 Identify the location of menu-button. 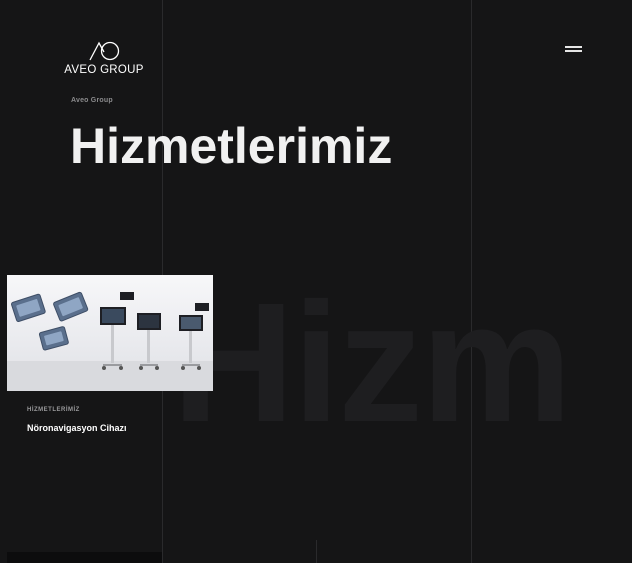
(574, 49).